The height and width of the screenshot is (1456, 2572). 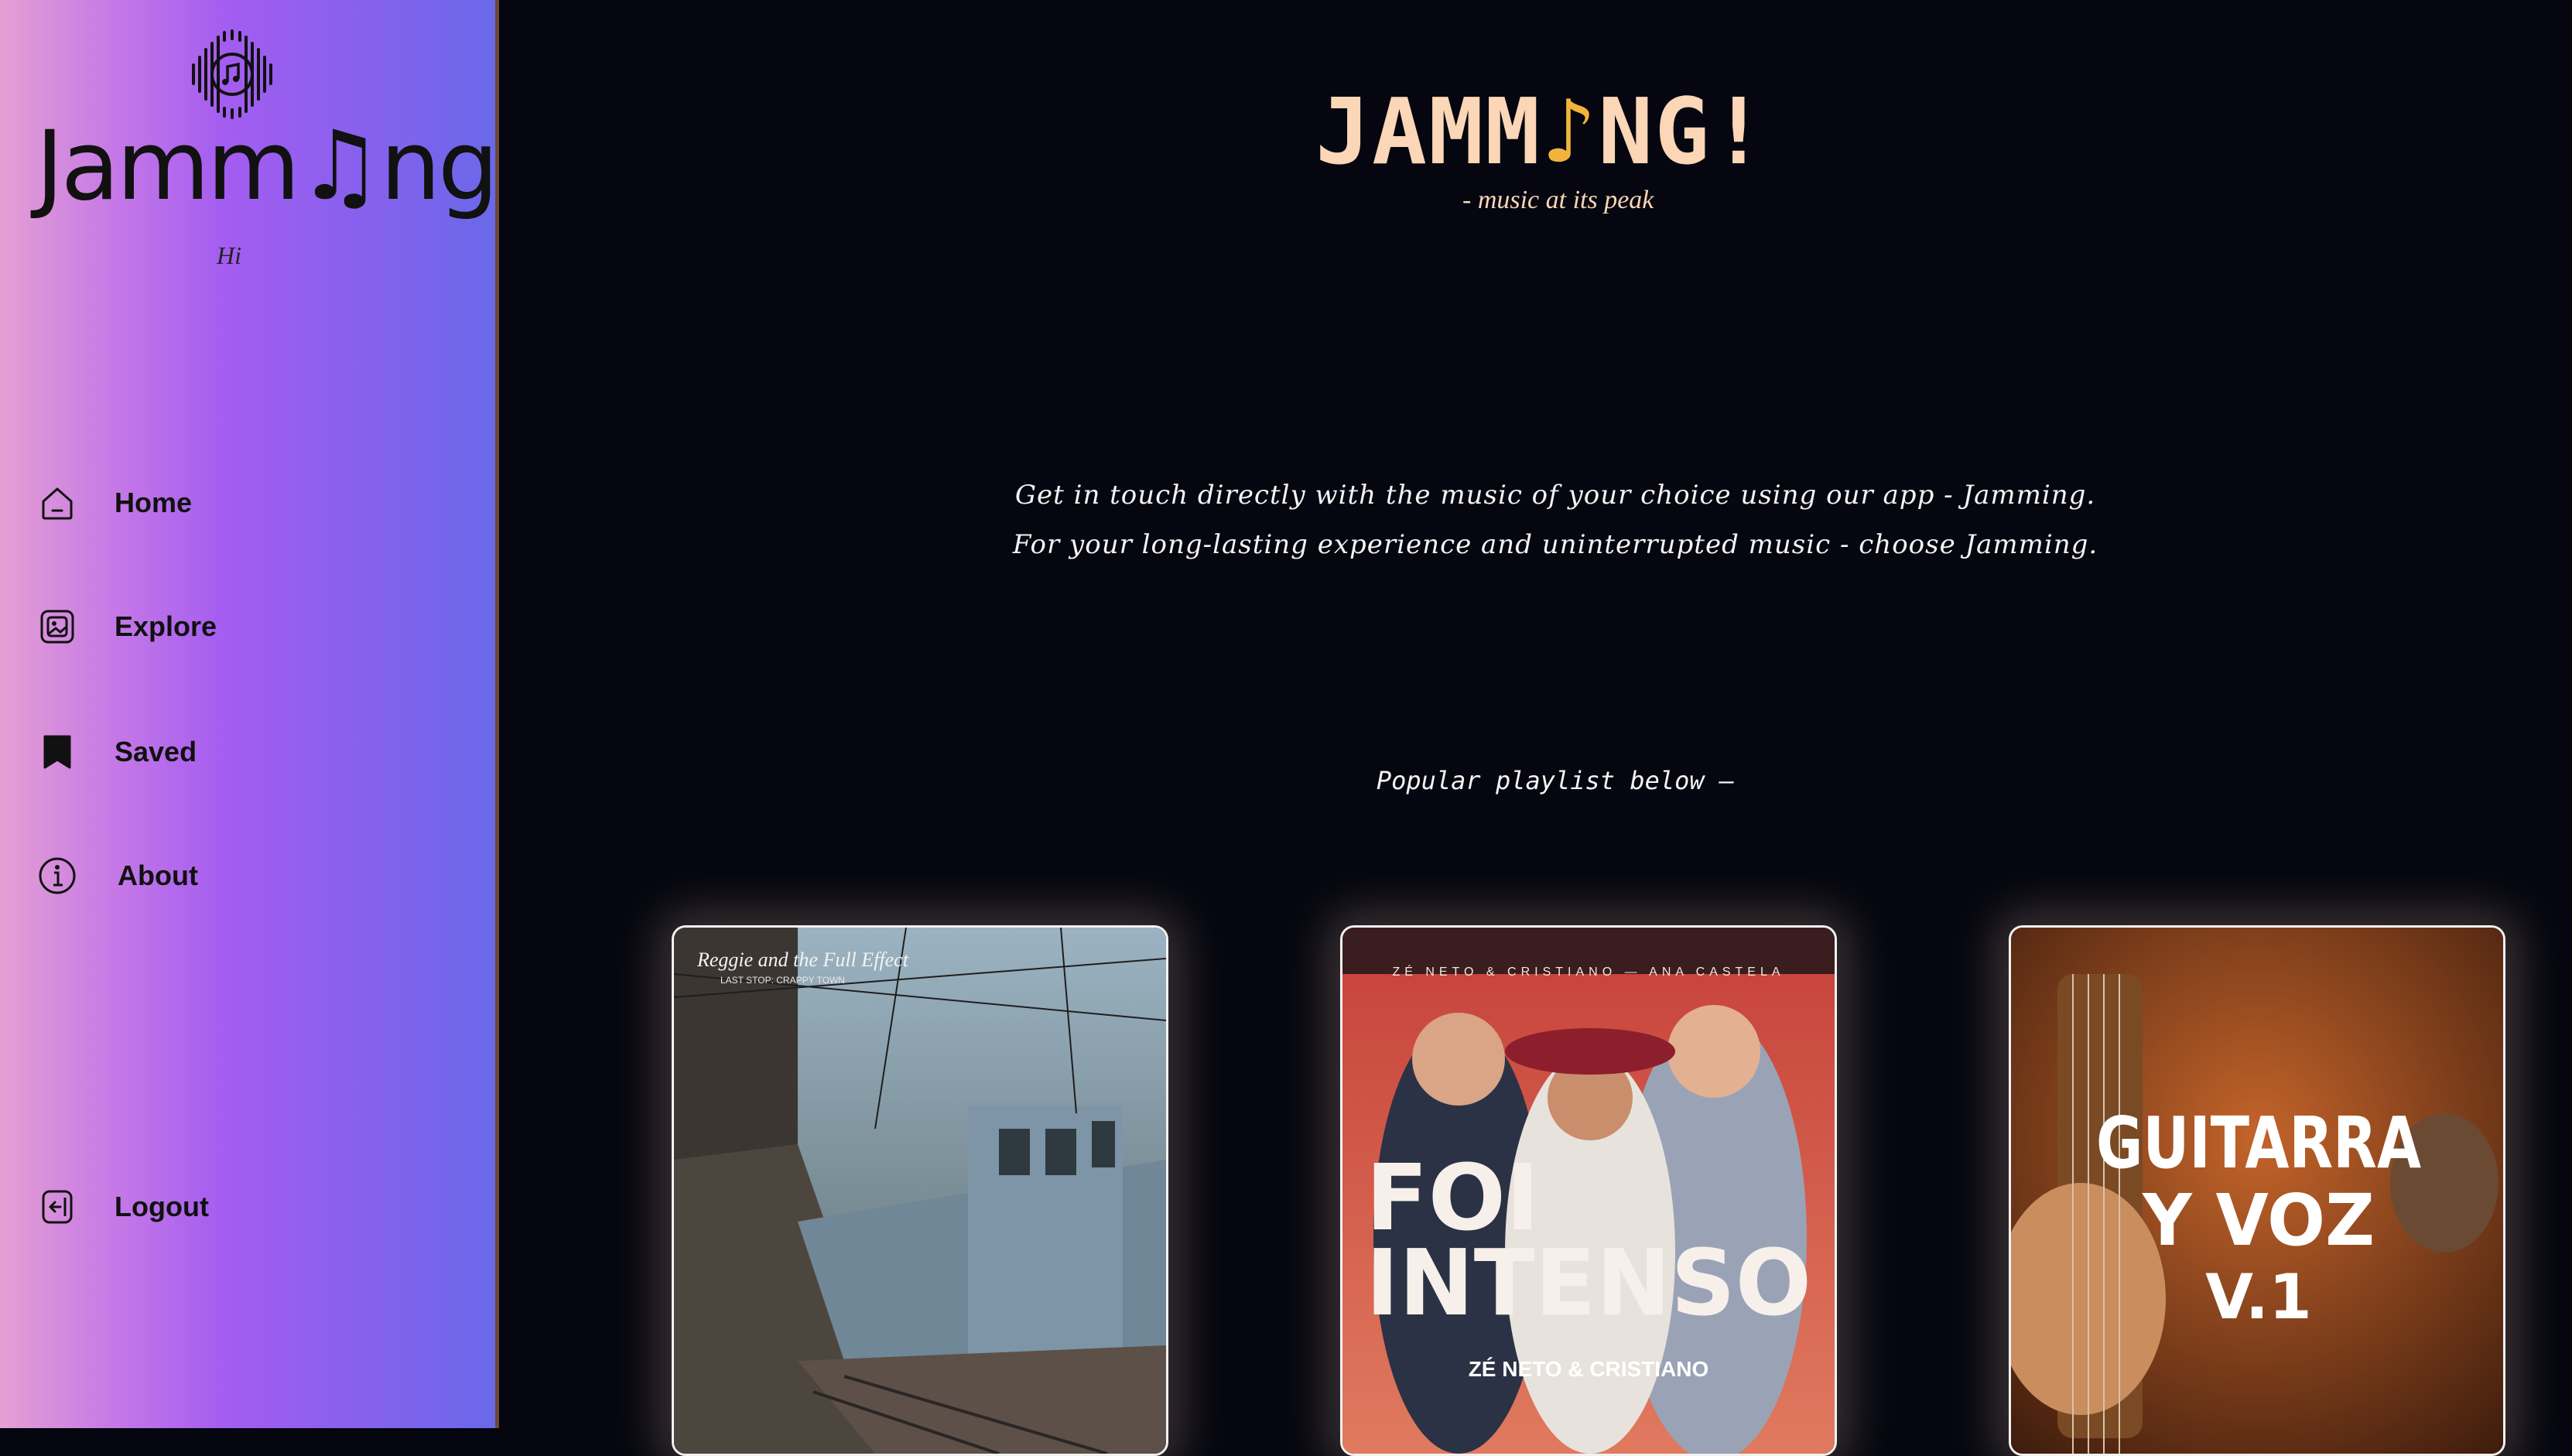 I want to click on music-note-icon: ♪, so click(x=1570, y=131).